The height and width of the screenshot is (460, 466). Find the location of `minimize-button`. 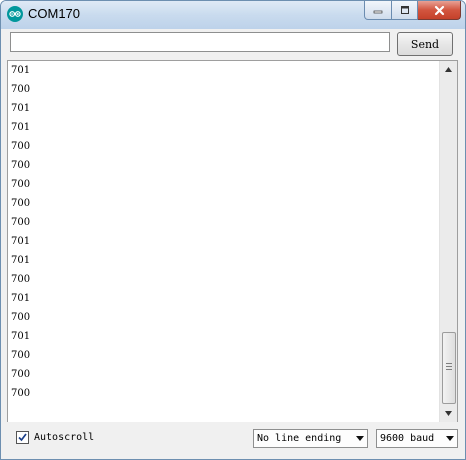

minimize-button is located at coordinates (378, 10).